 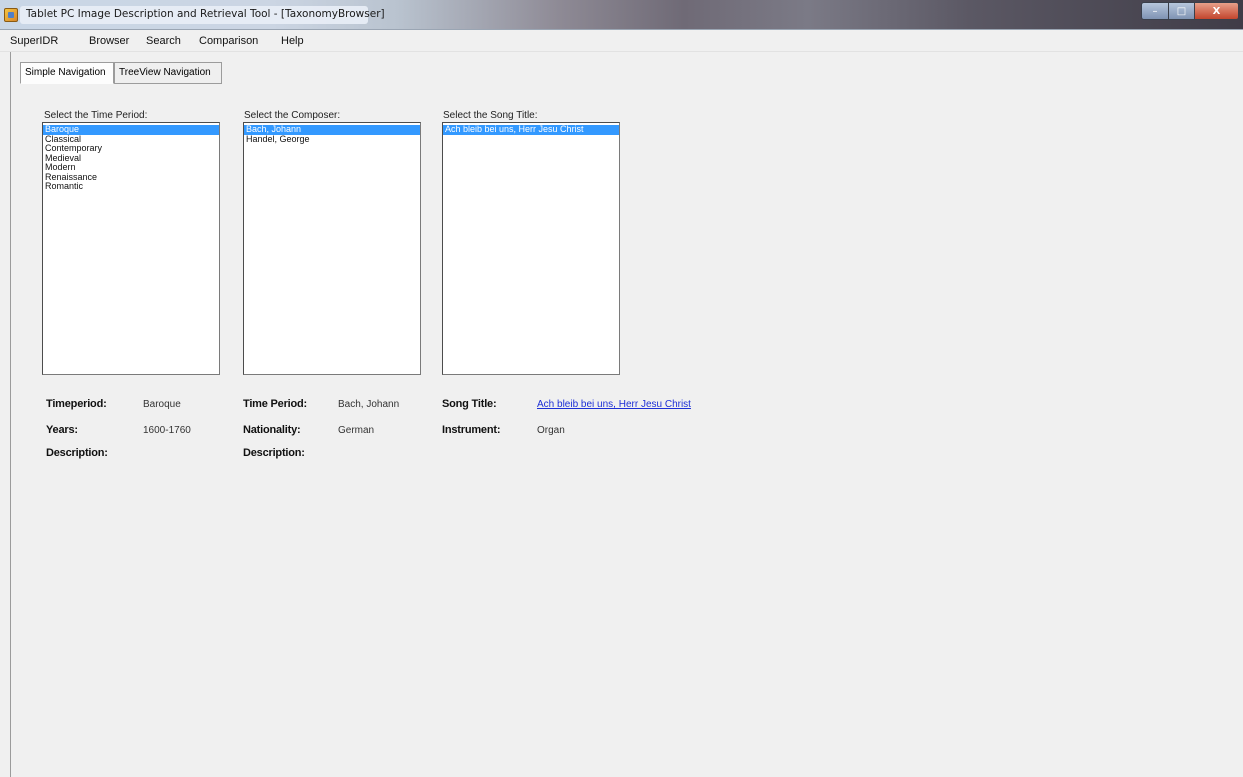 I want to click on list-item: Baroque, so click(x=131, y=130).